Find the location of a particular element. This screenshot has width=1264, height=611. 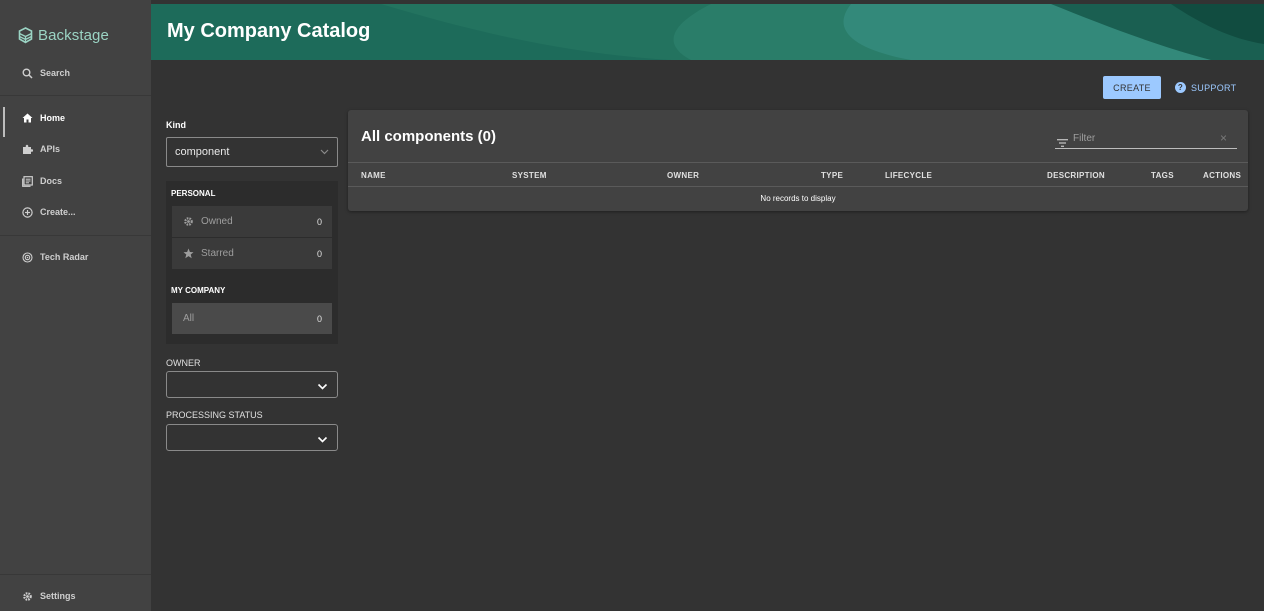

filter-starred-count: 0 is located at coordinates (319, 253).